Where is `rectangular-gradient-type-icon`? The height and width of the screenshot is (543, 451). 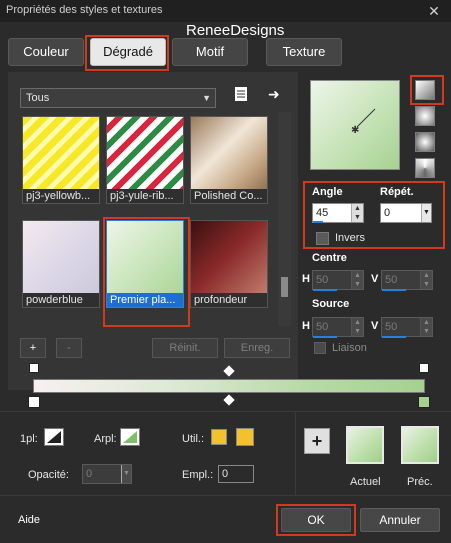
rectangular-gradient-type-icon is located at coordinates (425, 116).